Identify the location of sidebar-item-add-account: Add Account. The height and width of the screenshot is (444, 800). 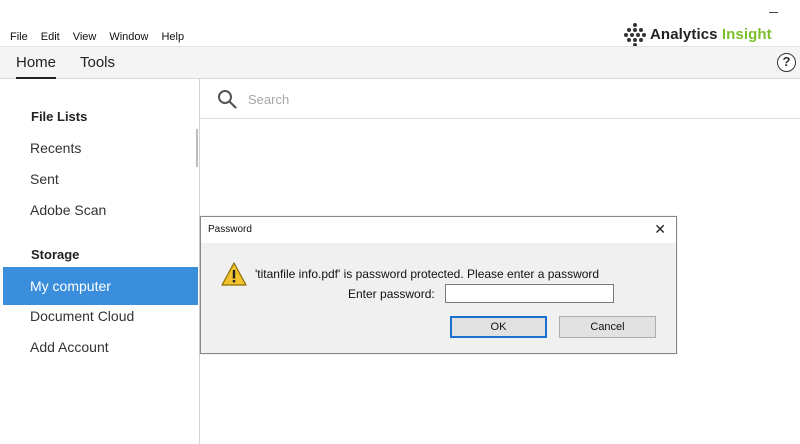
(100, 347).